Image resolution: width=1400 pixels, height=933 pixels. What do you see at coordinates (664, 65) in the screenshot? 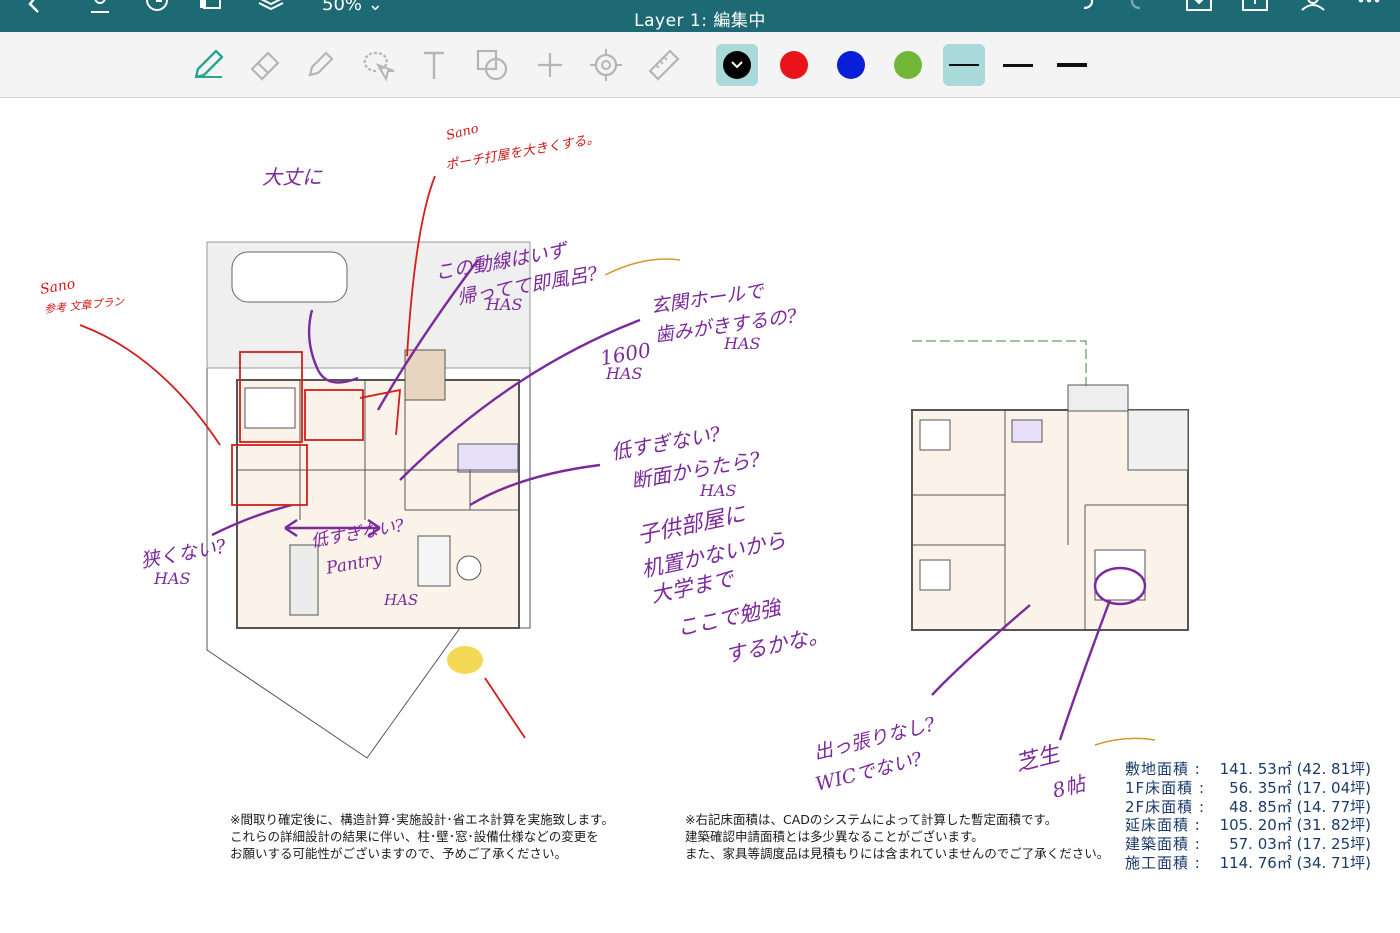
I see `ruler-icon` at bounding box center [664, 65].